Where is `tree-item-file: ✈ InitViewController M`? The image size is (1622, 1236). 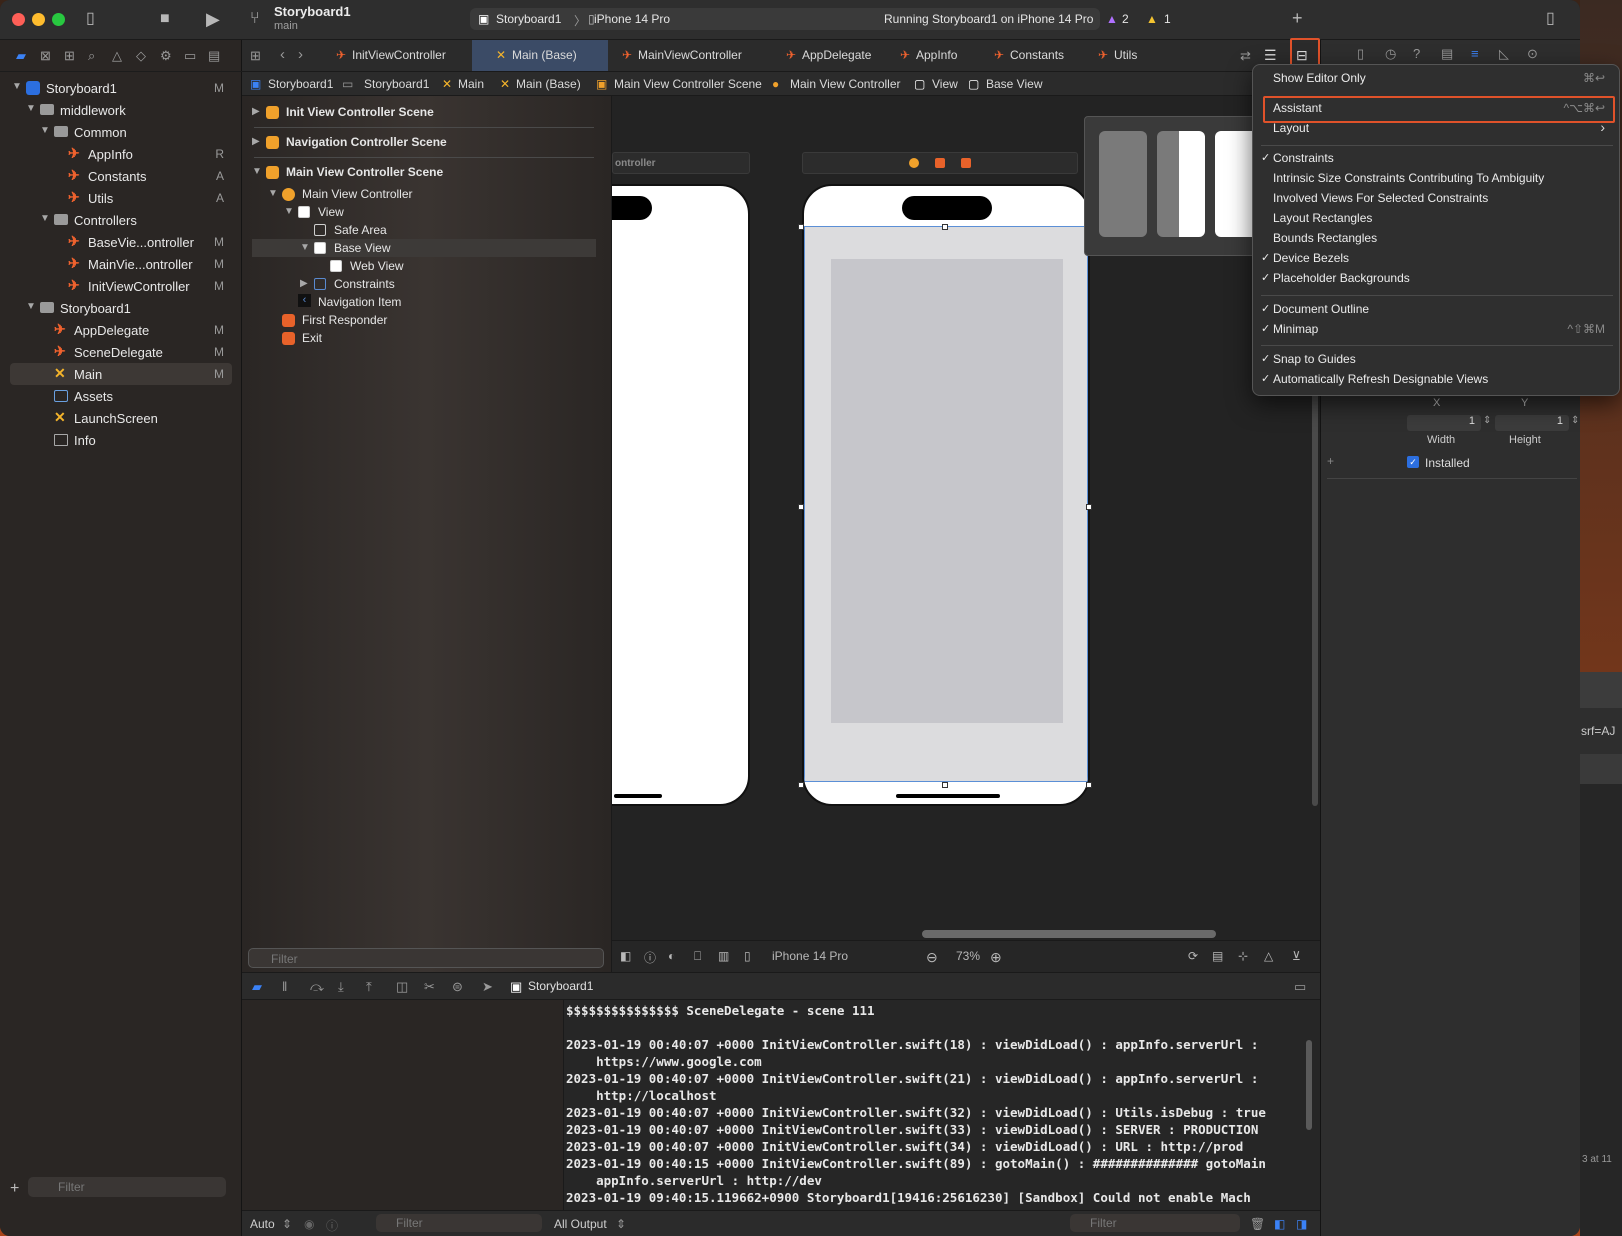
tree-item-file: ✈ InitViewController M is located at coordinates (121, 286).